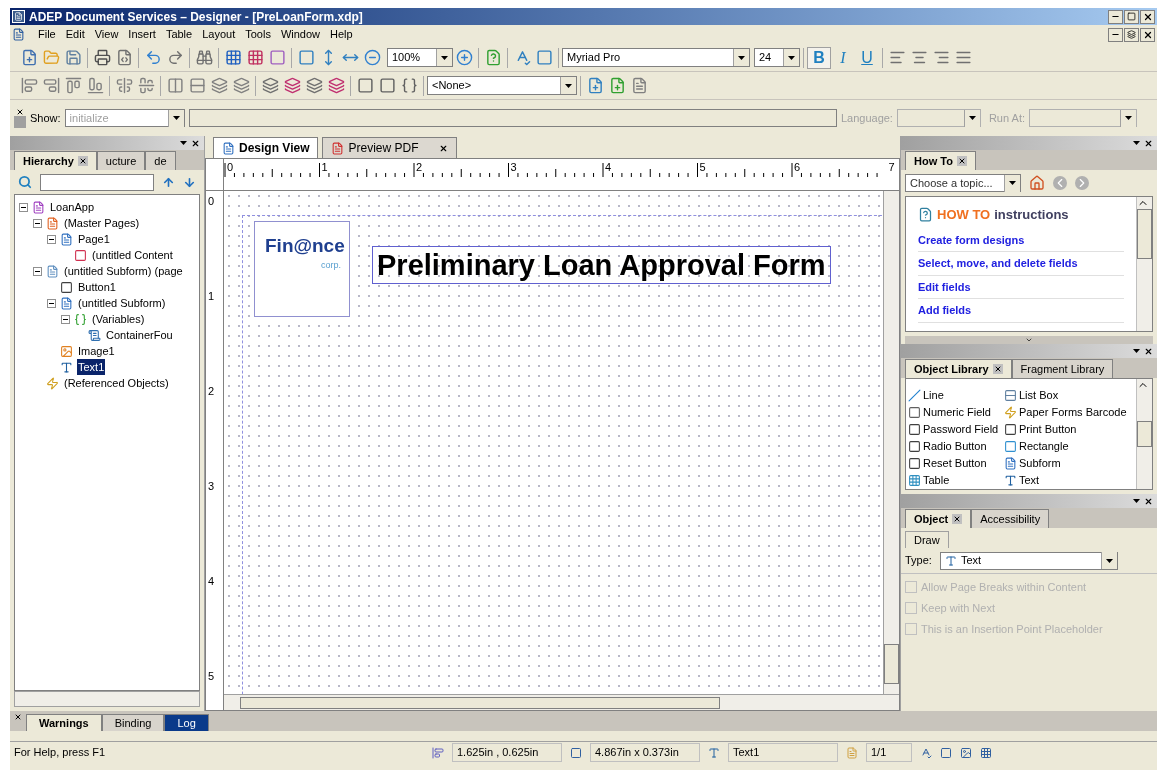 This screenshot has width=1167, height=770. What do you see at coordinates (55, 160) in the screenshot?
I see `panel-tab: Hierarchy` at bounding box center [55, 160].